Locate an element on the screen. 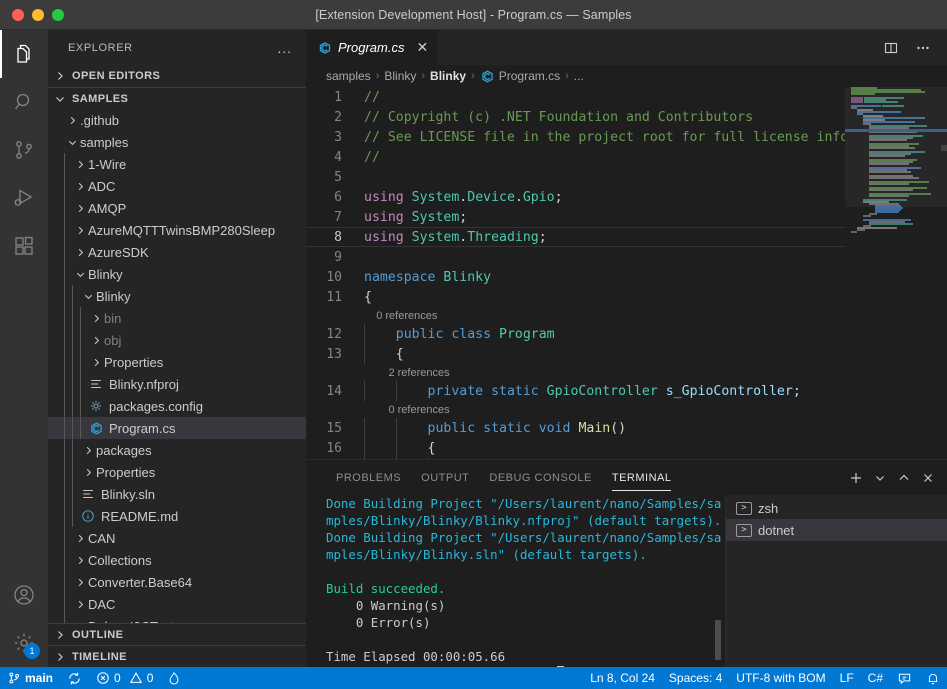 The image size is (947, 689). code-line: 11 { is located at coordinates (575, 297).